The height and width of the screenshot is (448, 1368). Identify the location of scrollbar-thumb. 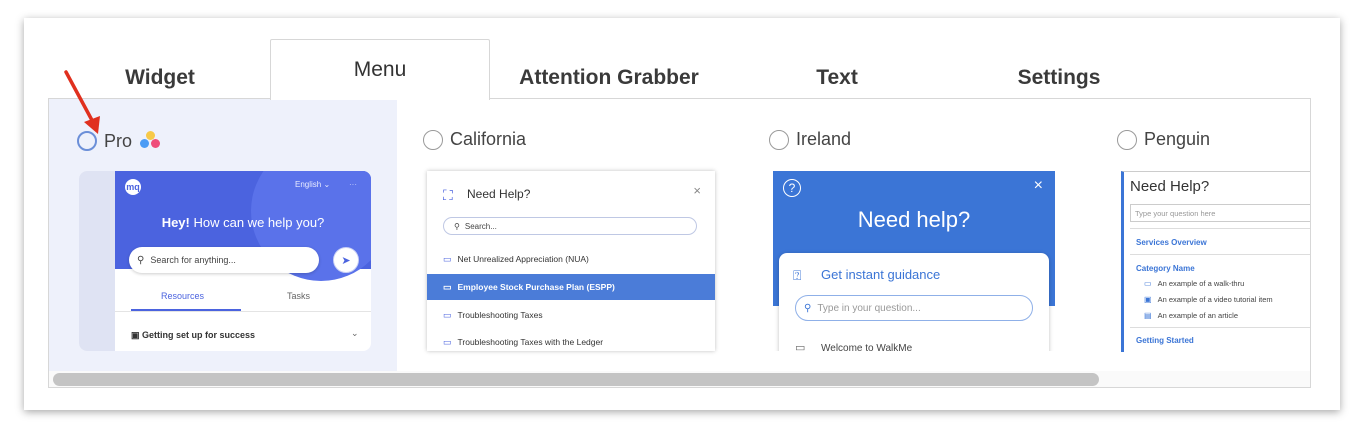
(576, 379).